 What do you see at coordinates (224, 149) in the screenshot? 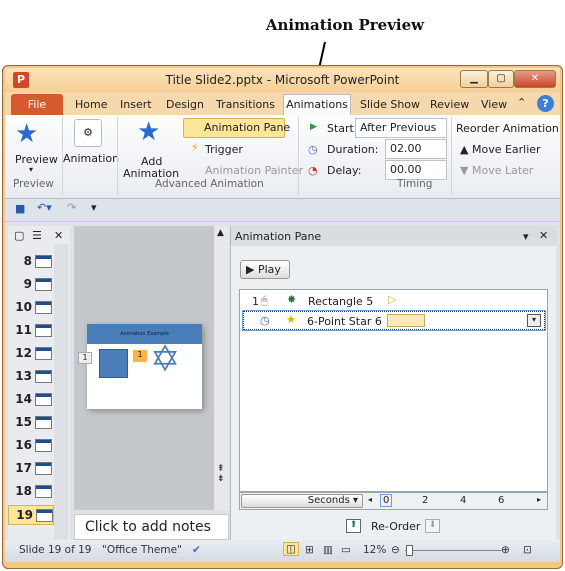
I see `trigger-button: Trigger` at bounding box center [224, 149].